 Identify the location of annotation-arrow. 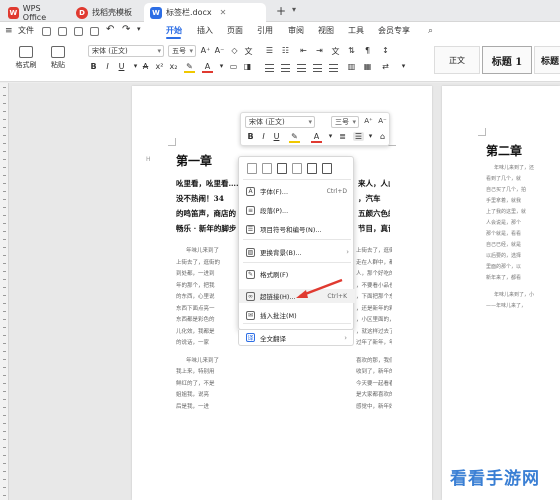
(319, 288).